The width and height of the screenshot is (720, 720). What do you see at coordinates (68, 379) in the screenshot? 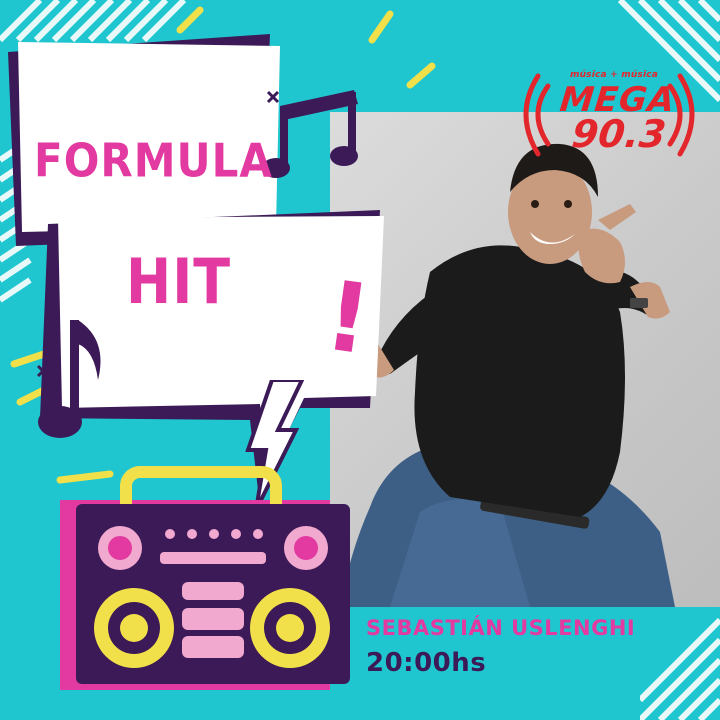
I see `eighth-note-icon` at bounding box center [68, 379].